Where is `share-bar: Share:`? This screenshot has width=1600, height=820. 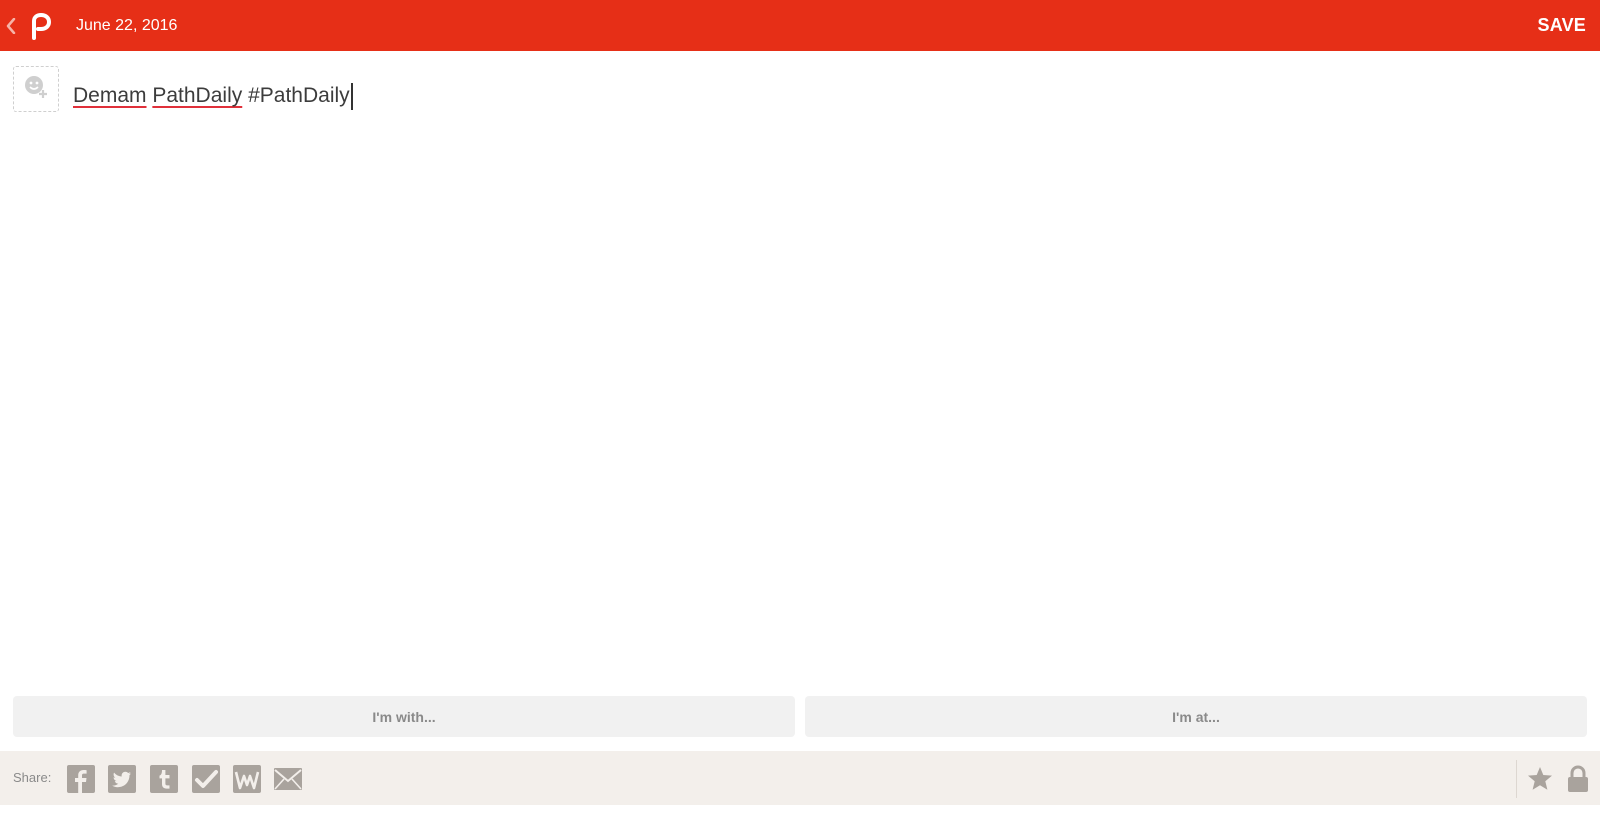 share-bar: Share: is located at coordinates (800, 778).